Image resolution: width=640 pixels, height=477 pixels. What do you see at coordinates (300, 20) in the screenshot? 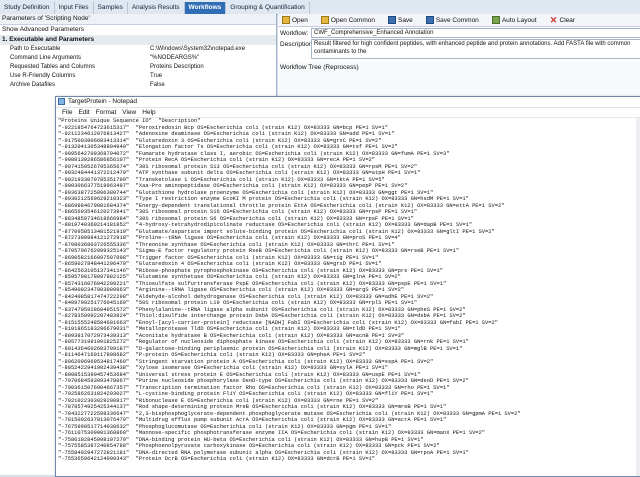
I see `open-label: Open` at bounding box center [300, 20].